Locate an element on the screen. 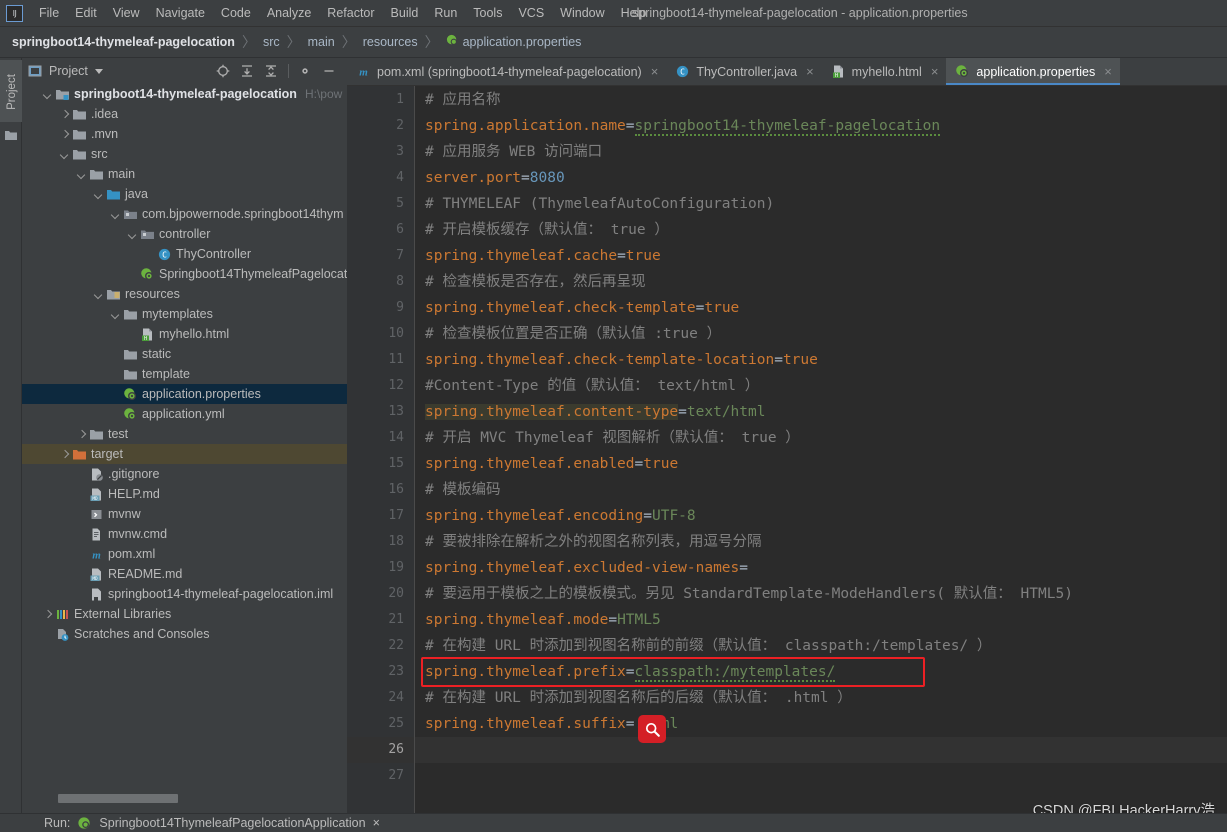 Image resolution: width=1227 pixels, height=832 pixels. tree-node-java: java is located at coordinates (184, 194).